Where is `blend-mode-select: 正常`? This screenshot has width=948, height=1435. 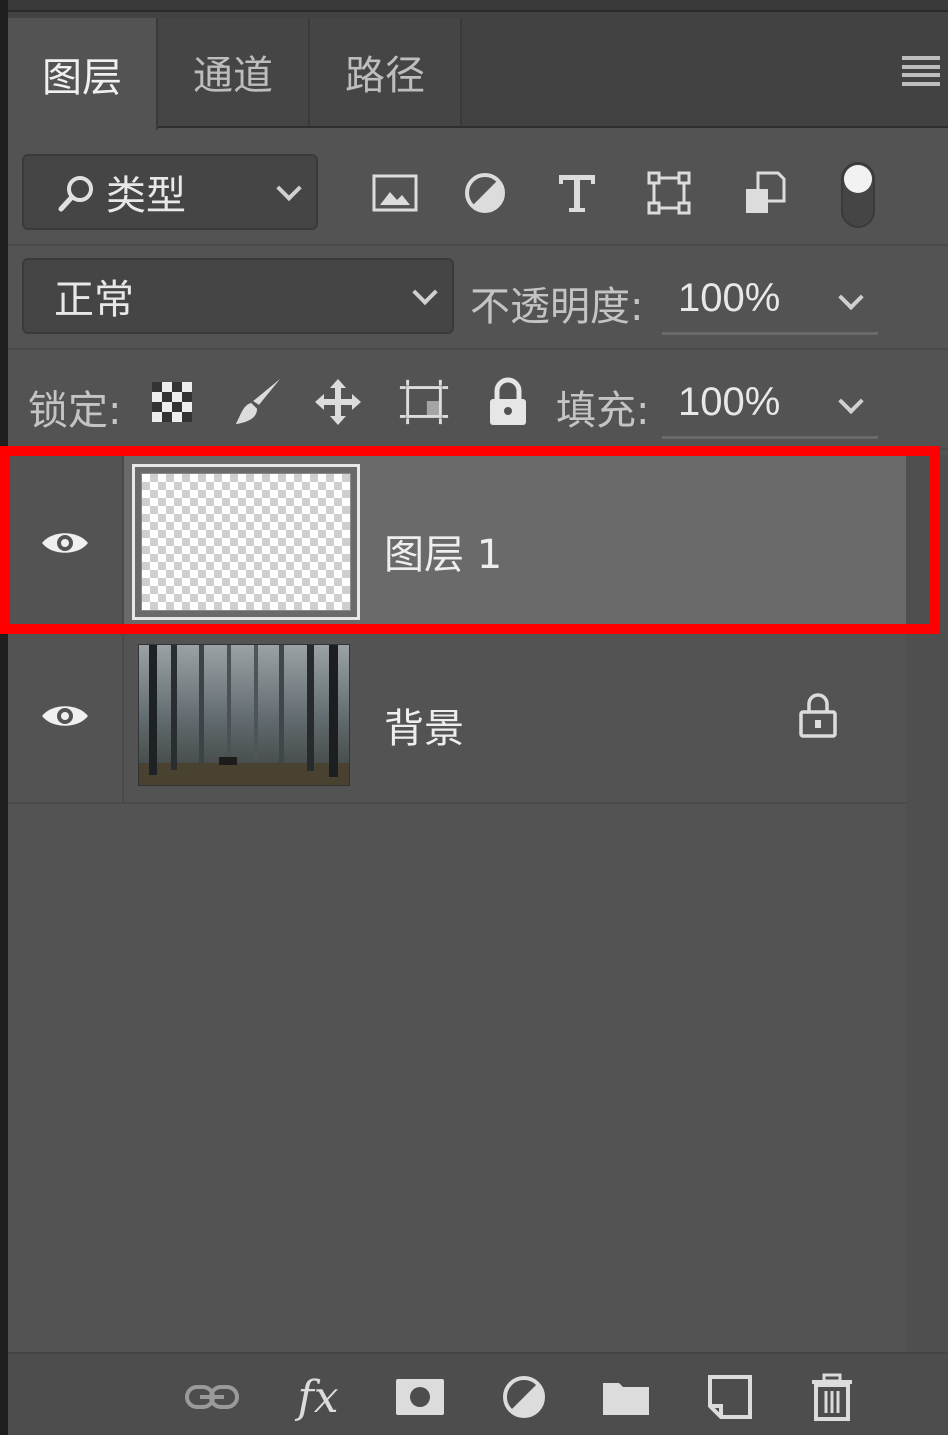 blend-mode-select: 正常 is located at coordinates (238, 296).